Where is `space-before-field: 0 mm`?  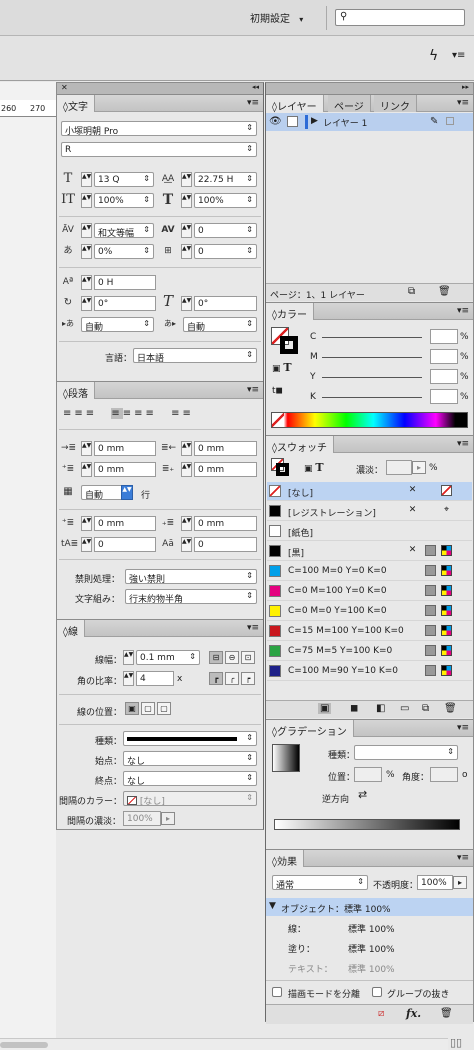
space-before-field: 0 mm is located at coordinates (125, 523).